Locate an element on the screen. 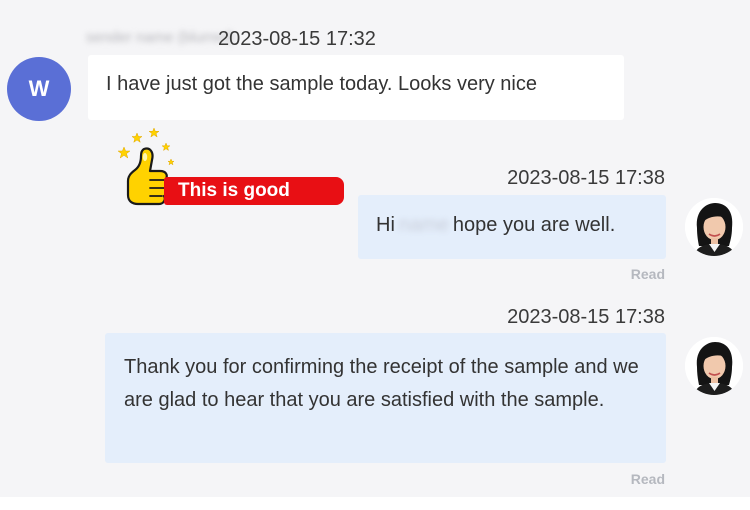 This screenshot has height=510, width=750. thumbs-up-sticker: This is good is located at coordinates (228, 172).